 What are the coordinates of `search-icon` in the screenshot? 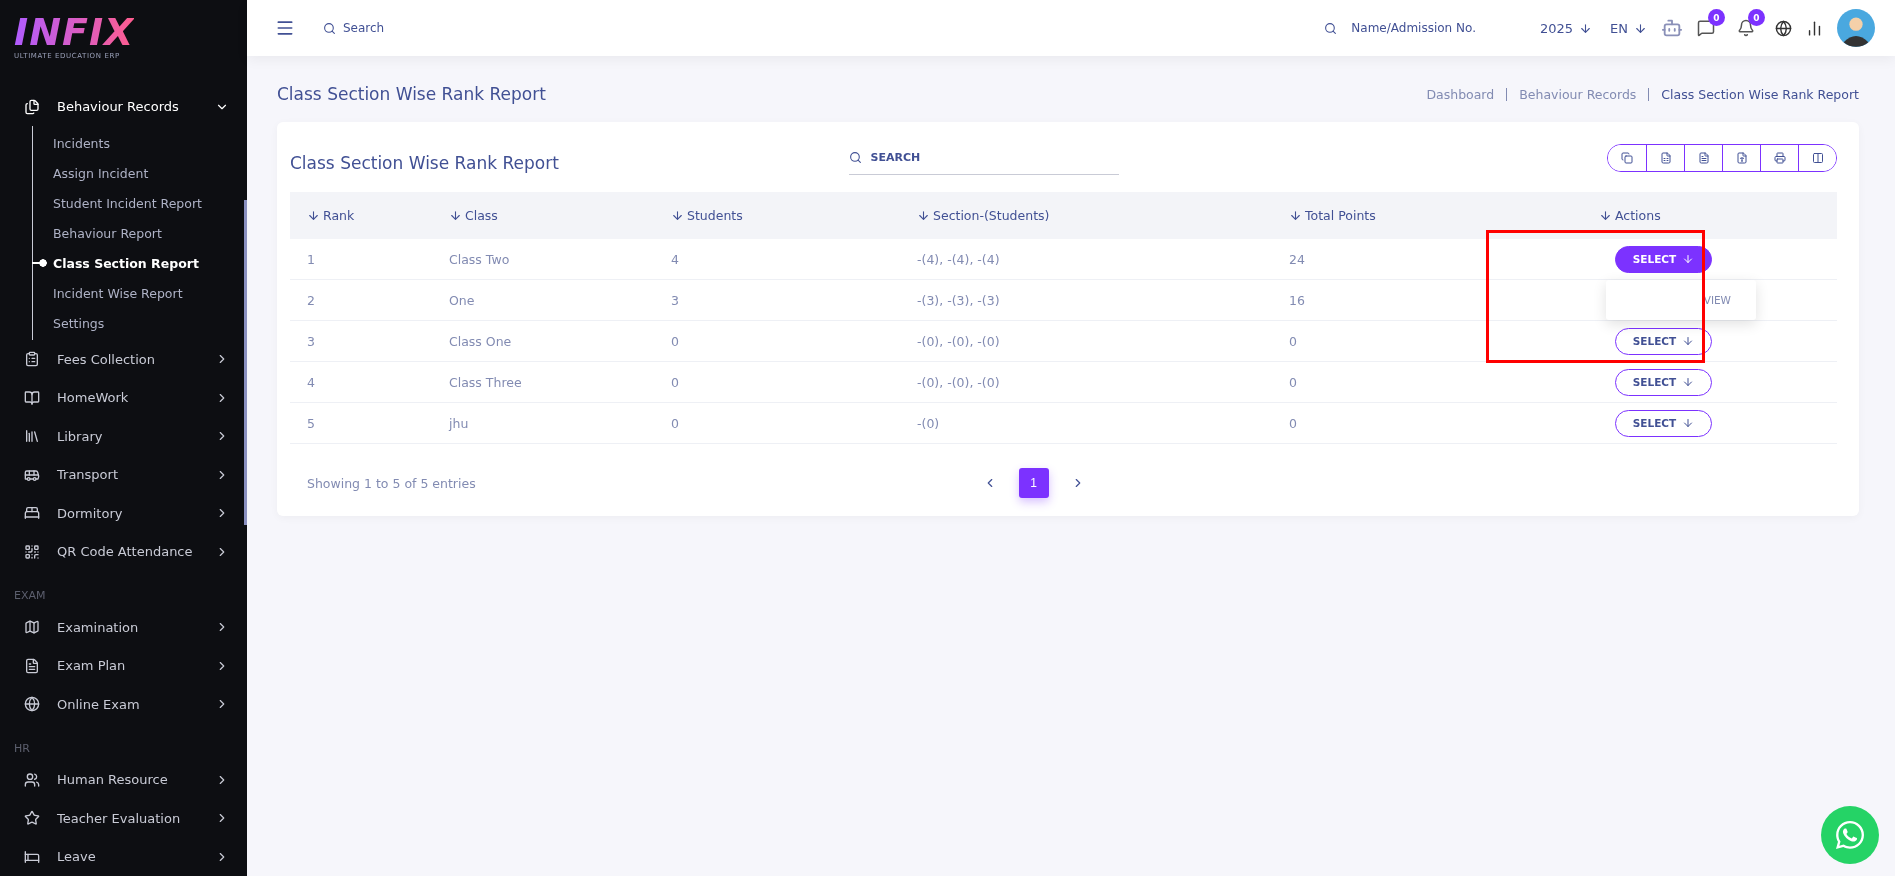 It's located at (1331, 28).